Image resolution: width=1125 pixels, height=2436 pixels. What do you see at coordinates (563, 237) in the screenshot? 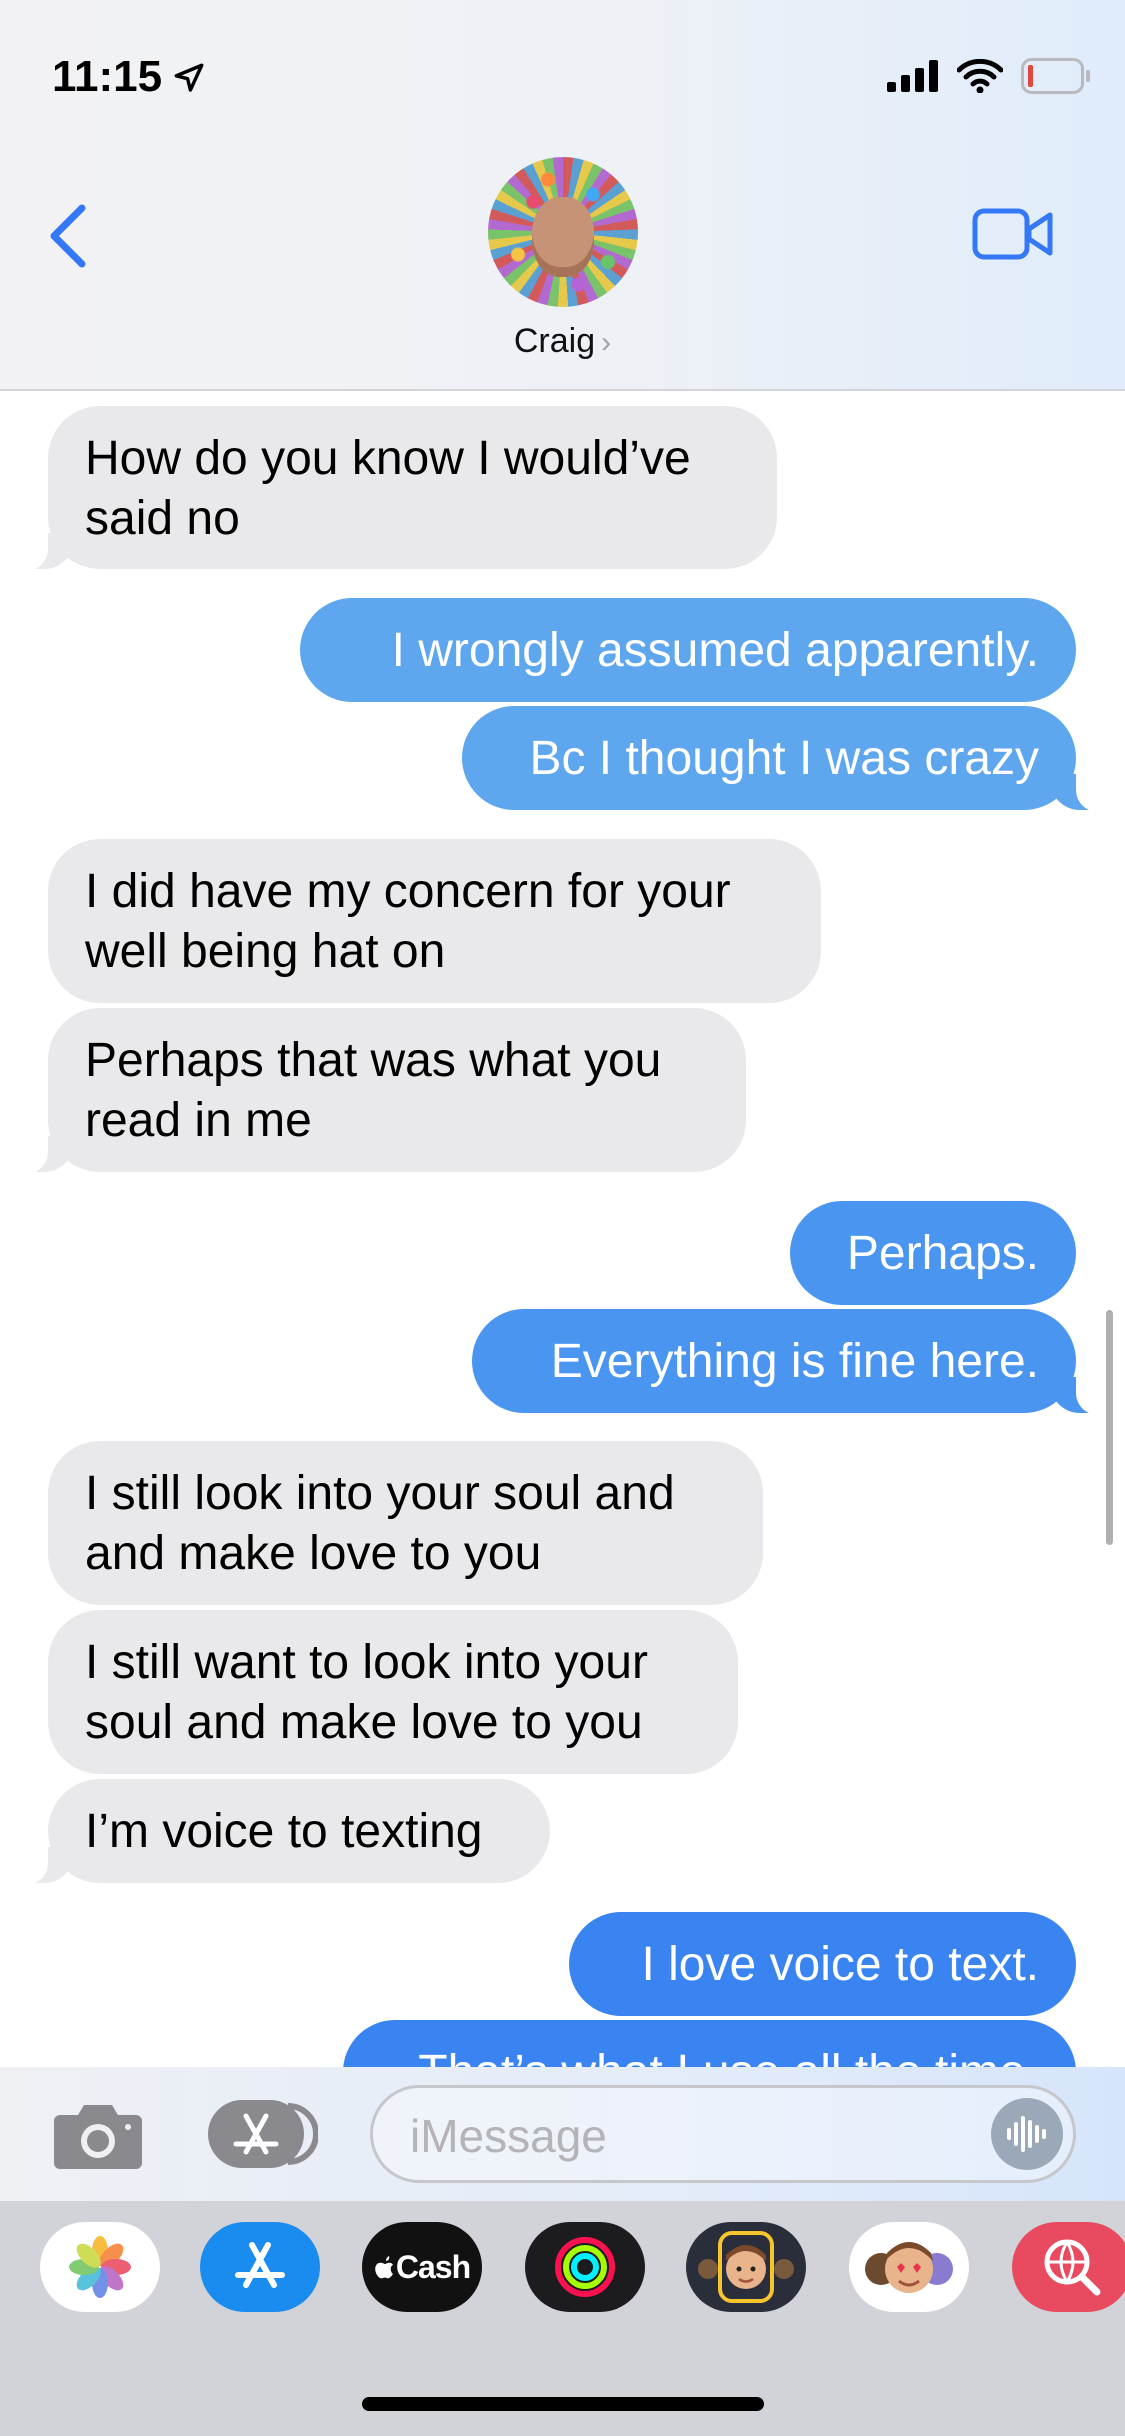
I see `avatar-face` at bounding box center [563, 237].